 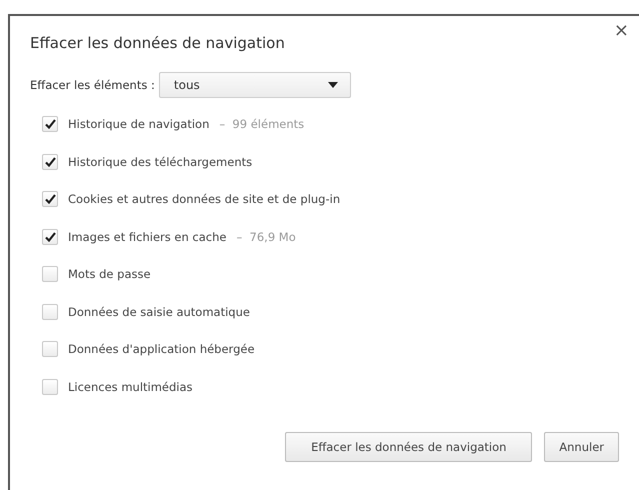 What do you see at coordinates (621, 31) in the screenshot?
I see `close-button: ×` at bounding box center [621, 31].